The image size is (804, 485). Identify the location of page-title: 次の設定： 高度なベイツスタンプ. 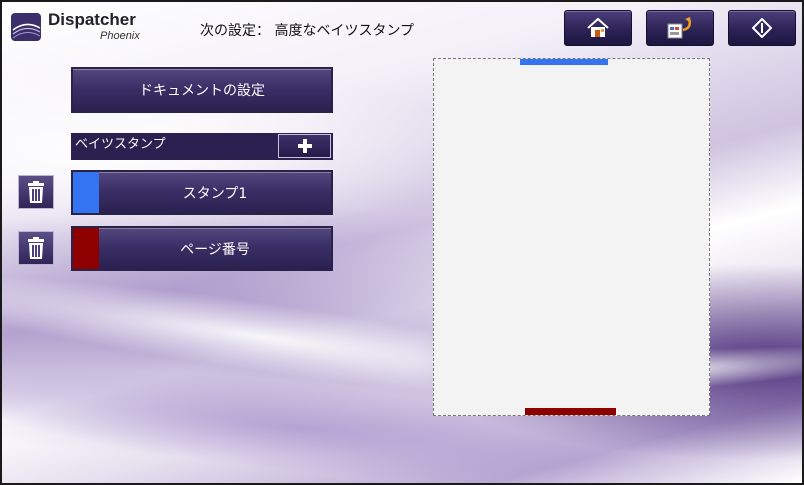
(307, 31).